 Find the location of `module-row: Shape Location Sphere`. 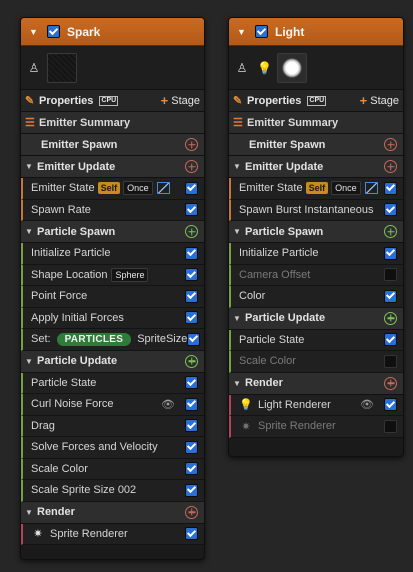

module-row: Shape Location Sphere is located at coordinates (112, 275).